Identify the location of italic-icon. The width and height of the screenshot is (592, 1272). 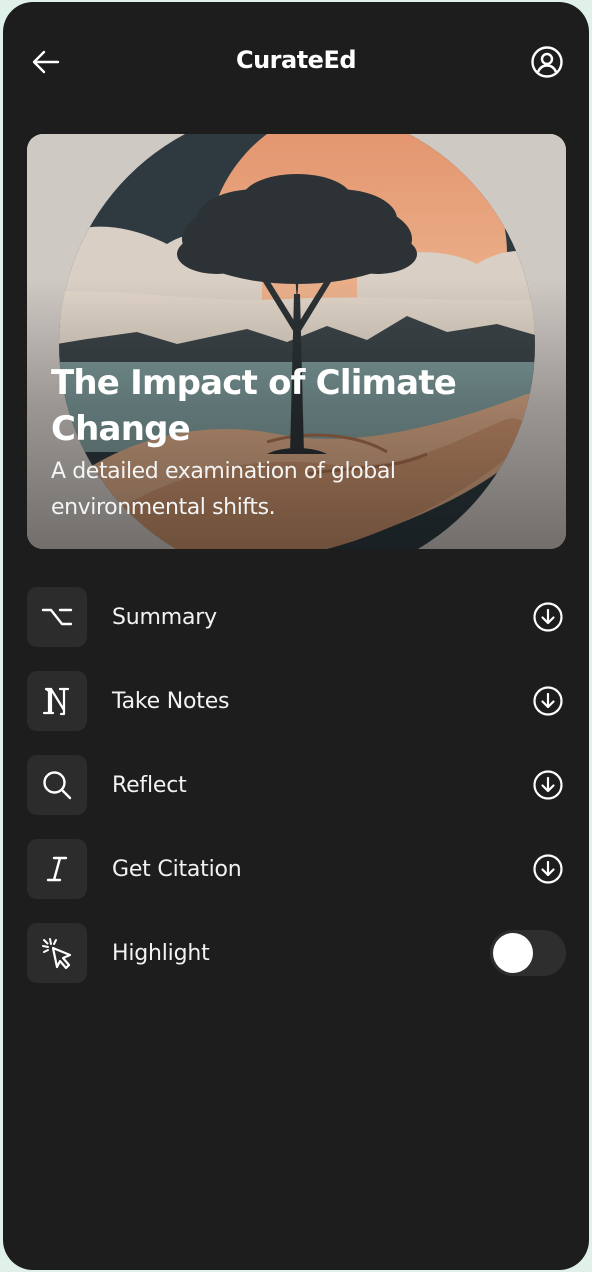
(57, 869).